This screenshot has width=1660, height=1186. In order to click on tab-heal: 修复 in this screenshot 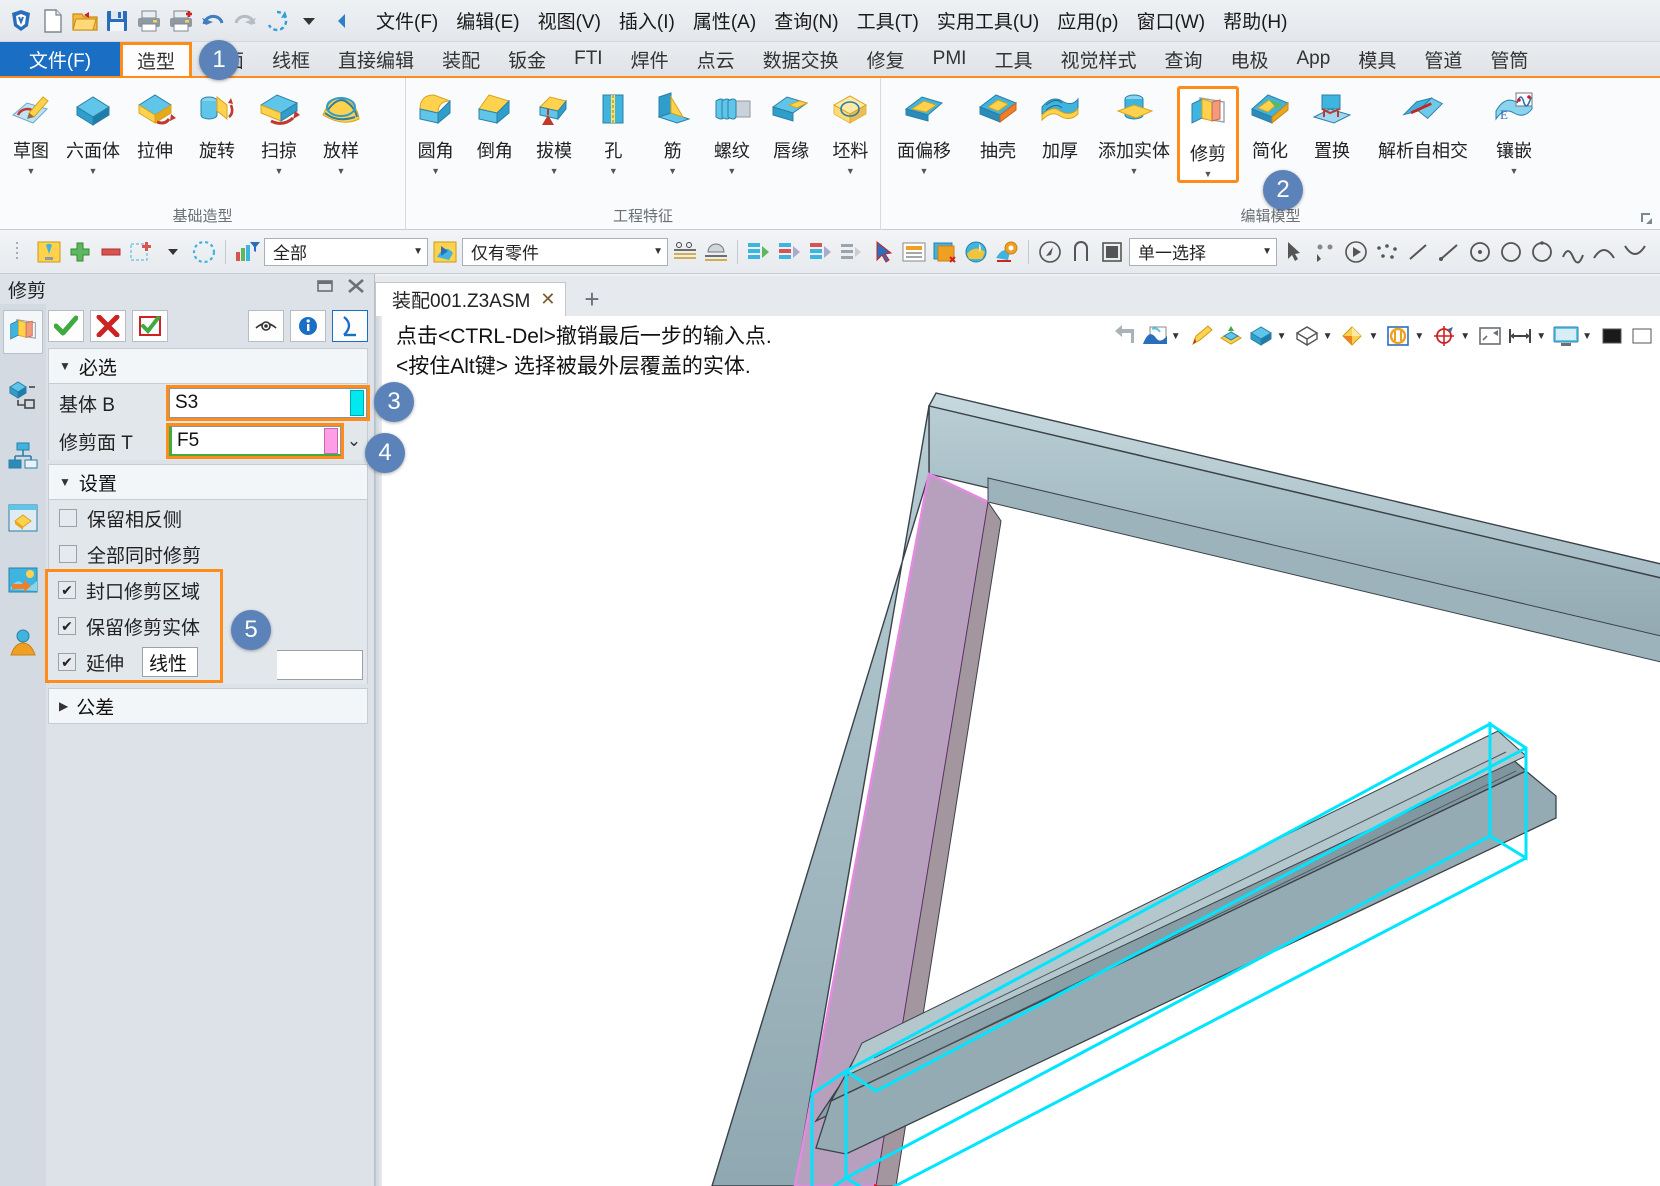, I will do `click(886, 59)`.